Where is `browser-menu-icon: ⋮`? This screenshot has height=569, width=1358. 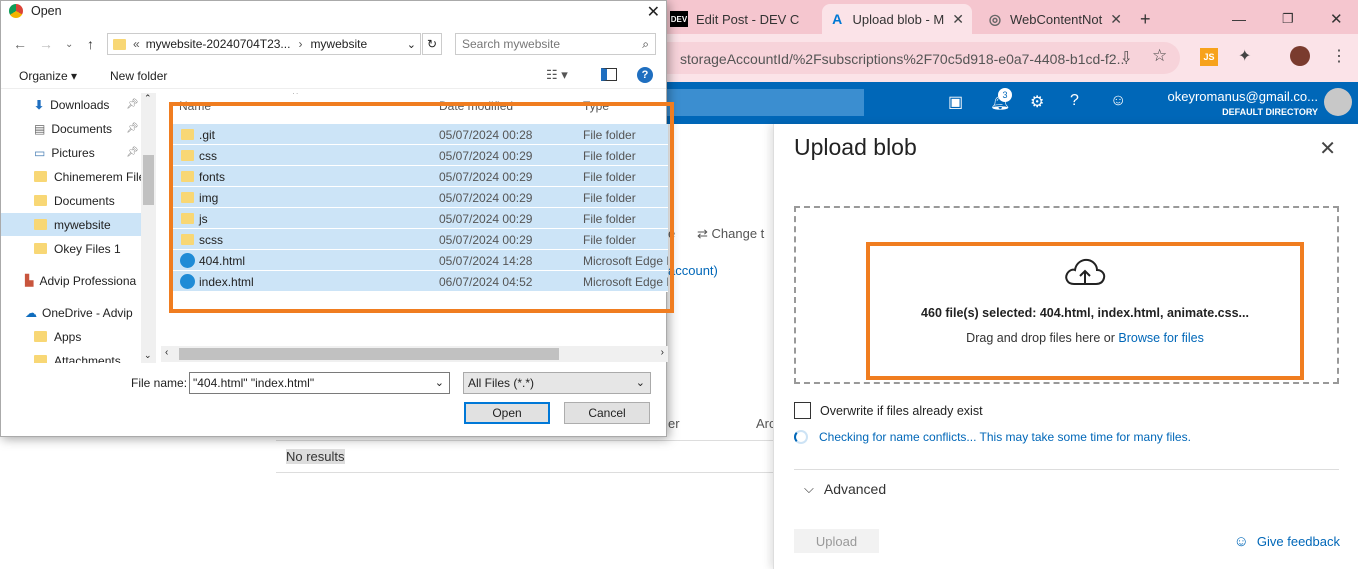 browser-menu-icon: ⋮ is located at coordinates (1339, 56).